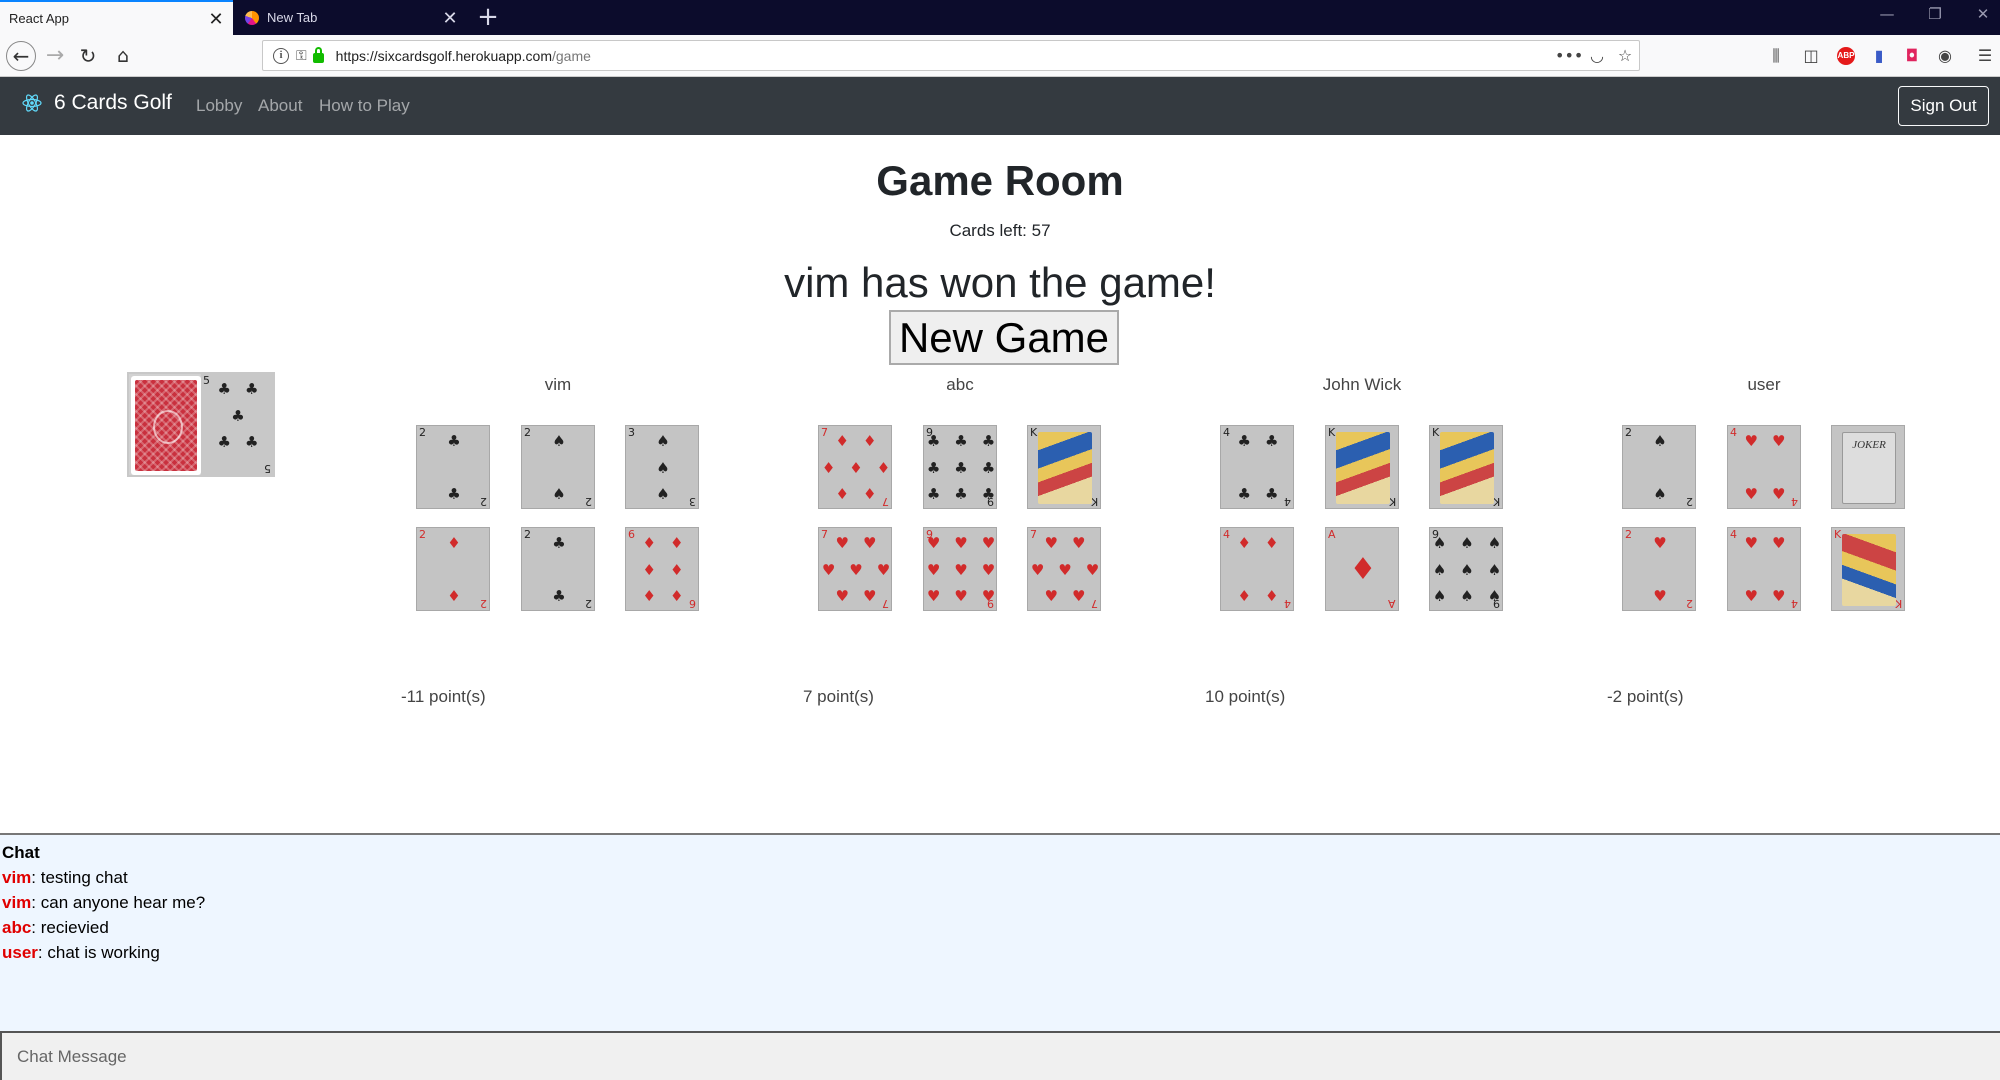 The image size is (2000, 1080). Describe the element at coordinates (1569, 55) in the screenshot. I see `page-actions-icon: •••` at that location.